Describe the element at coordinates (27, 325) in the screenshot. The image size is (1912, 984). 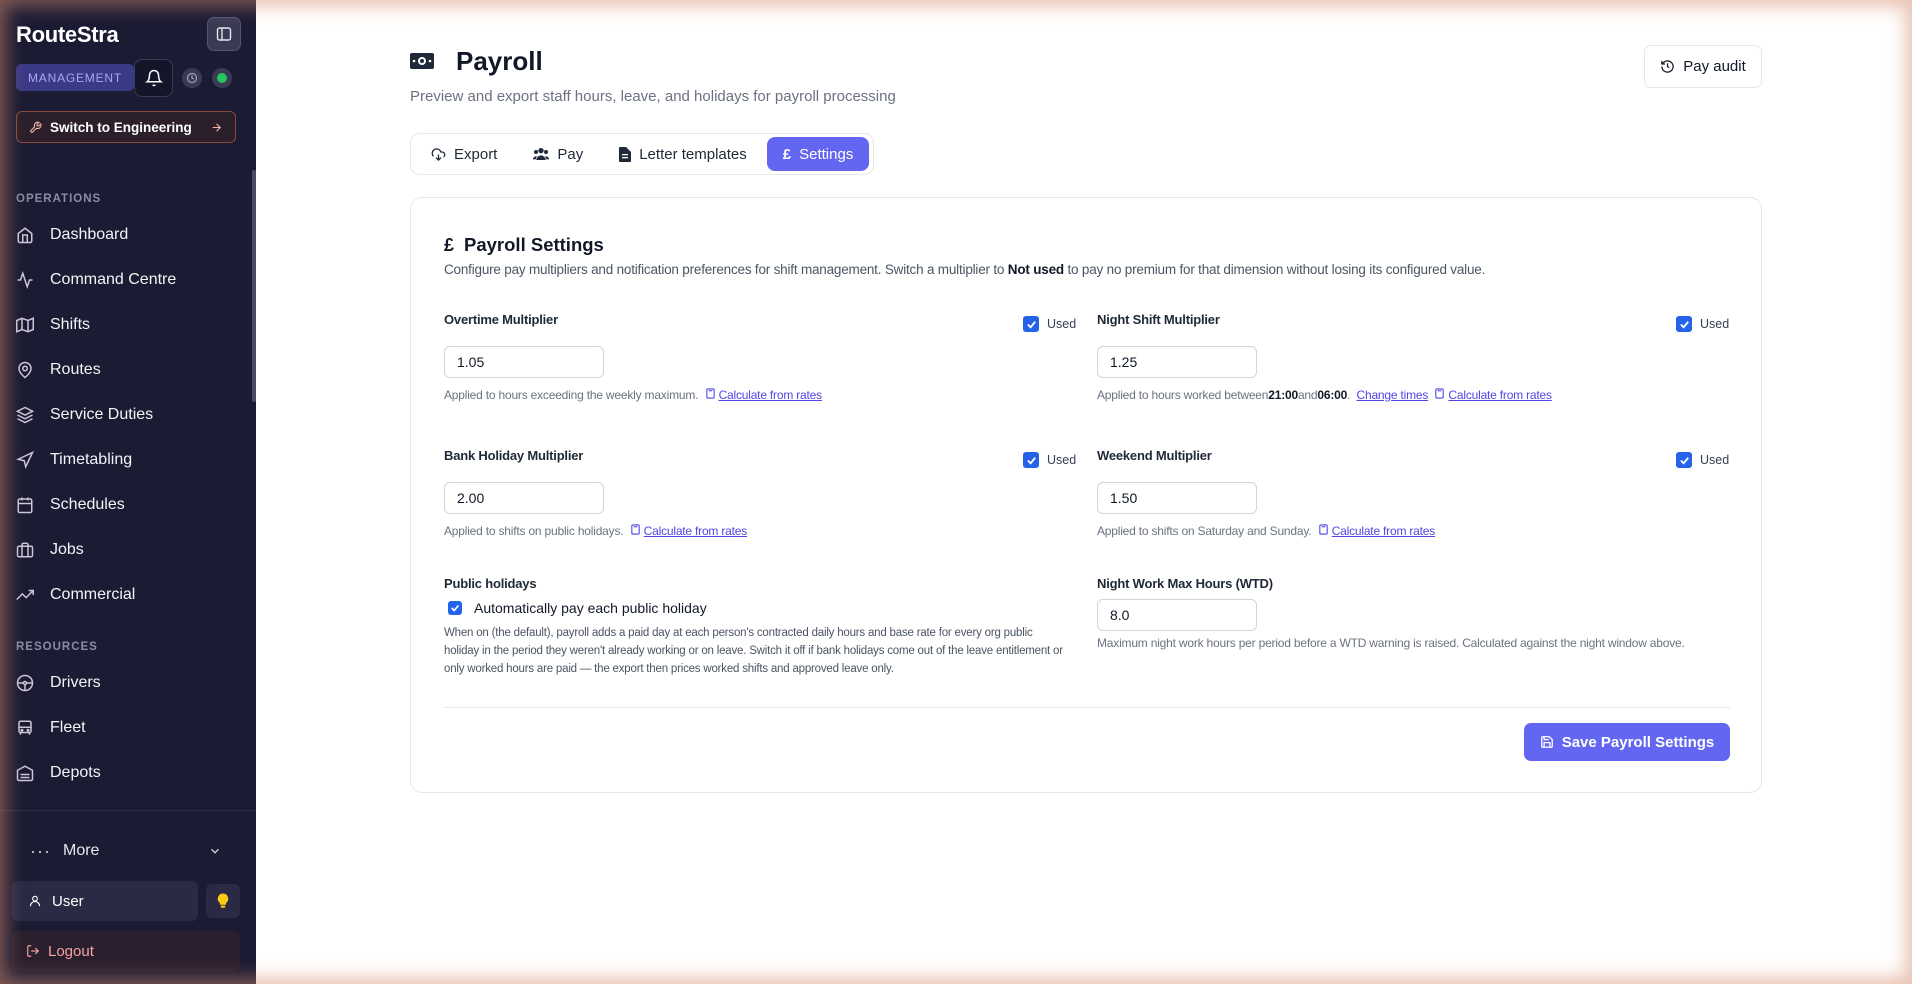
I see `map-icon` at that location.